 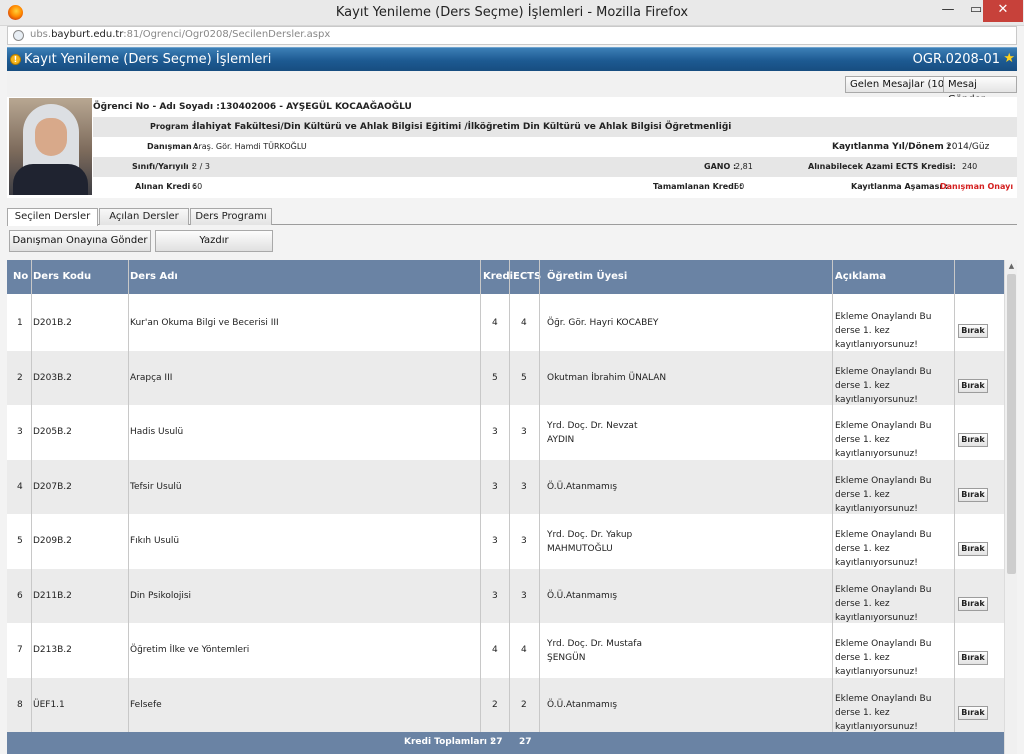 I want to click on page-title: Kayıt Yenileme (Ders Seçme) İşlemleri, so click(x=148, y=59).